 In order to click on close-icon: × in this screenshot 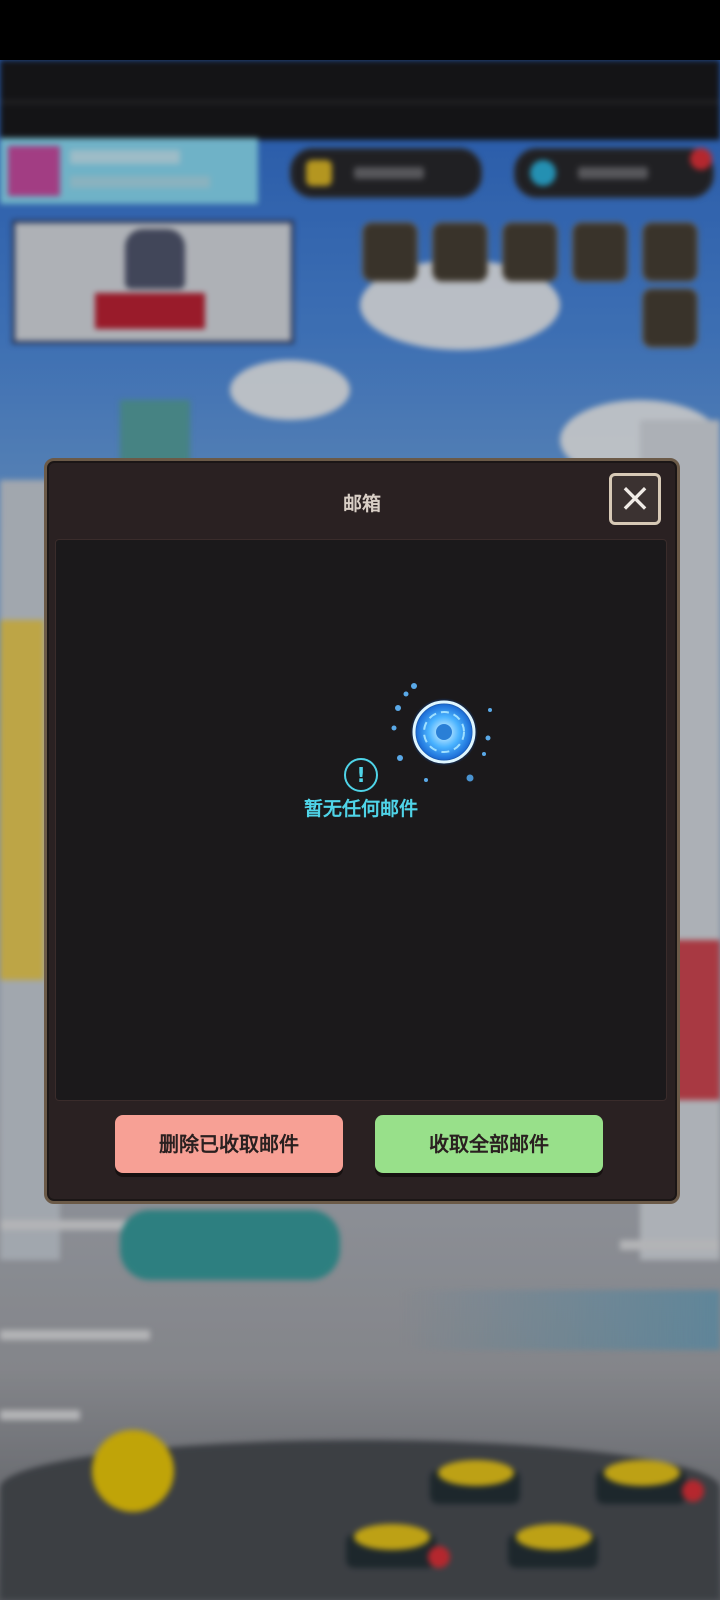, I will do `click(635, 498)`.